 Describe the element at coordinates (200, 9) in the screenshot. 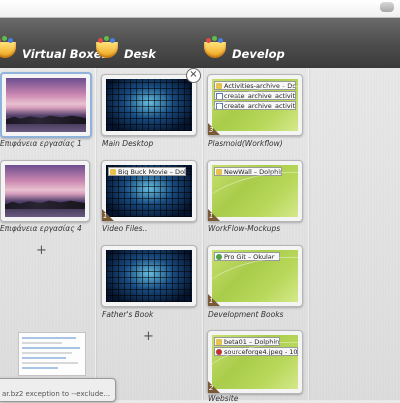

I see `window-top-strip` at that location.